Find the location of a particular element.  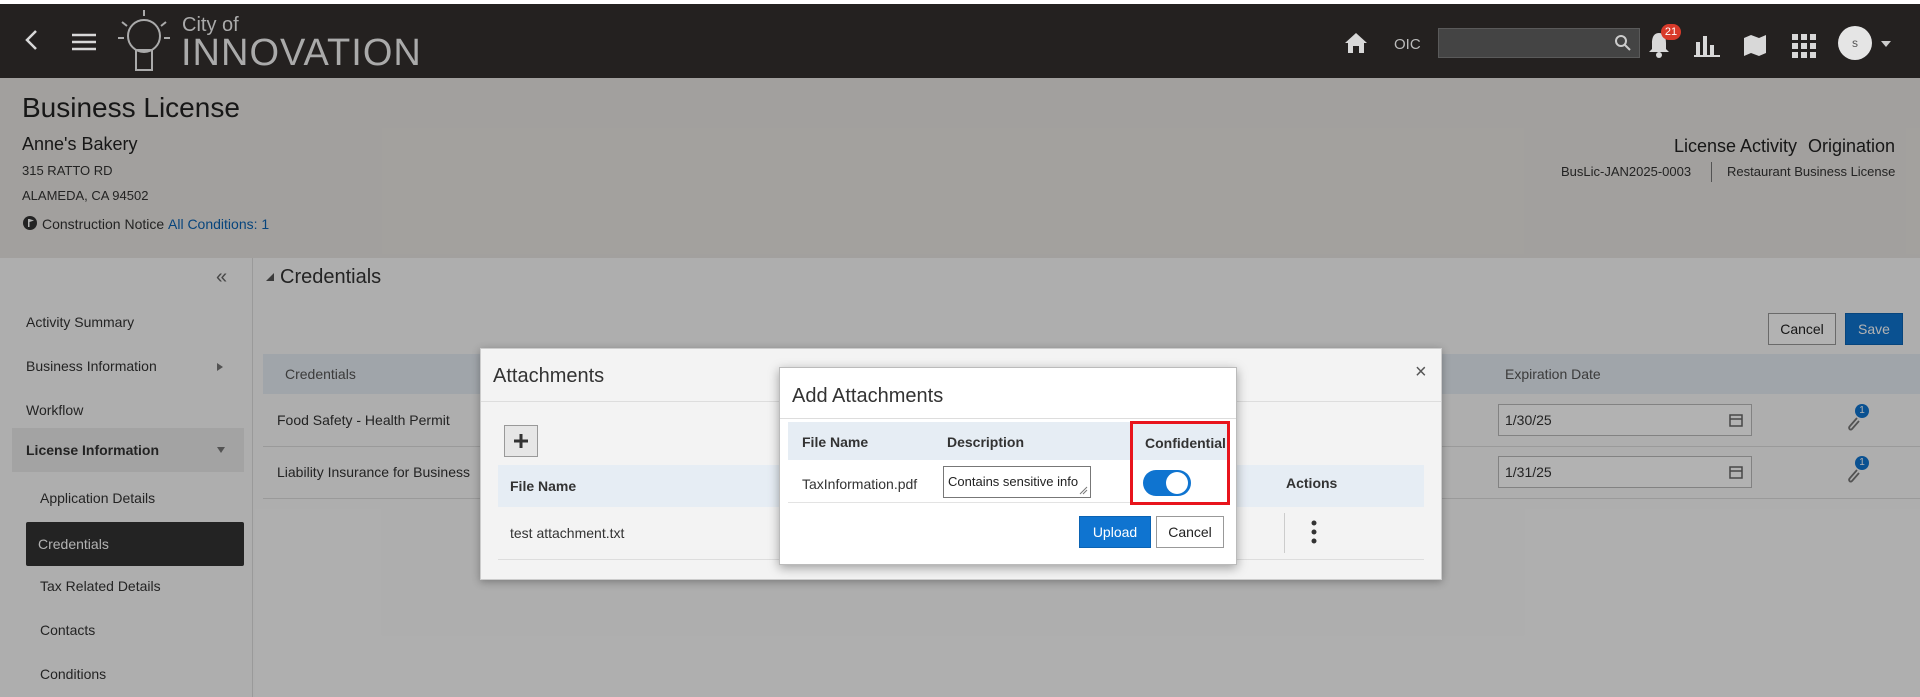

add-attachments-table-header: File Name Description is located at coordinates (964, 441).